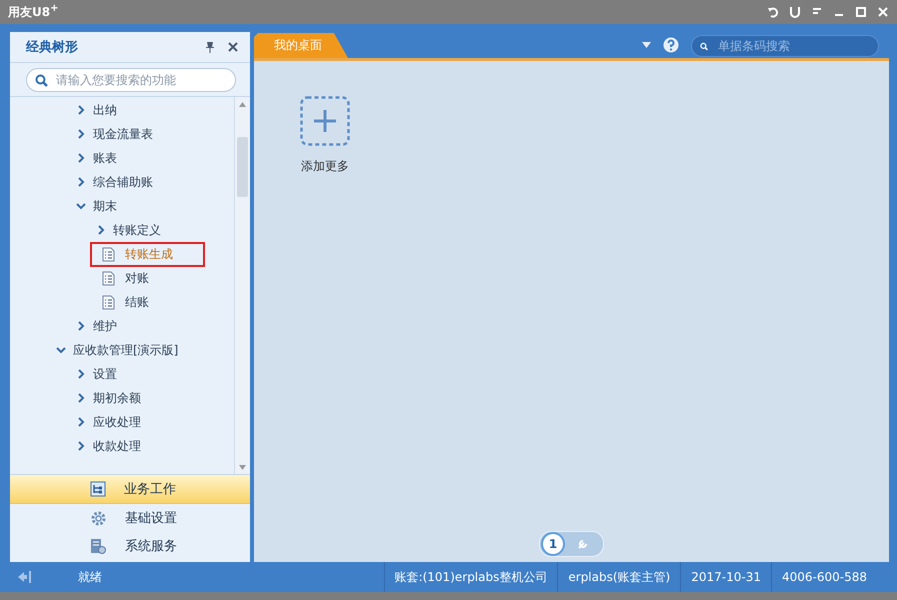 The width and height of the screenshot is (897, 600). What do you see at coordinates (646, 45) in the screenshot?
I see `caret-icon` at bounding box center [646, 45].